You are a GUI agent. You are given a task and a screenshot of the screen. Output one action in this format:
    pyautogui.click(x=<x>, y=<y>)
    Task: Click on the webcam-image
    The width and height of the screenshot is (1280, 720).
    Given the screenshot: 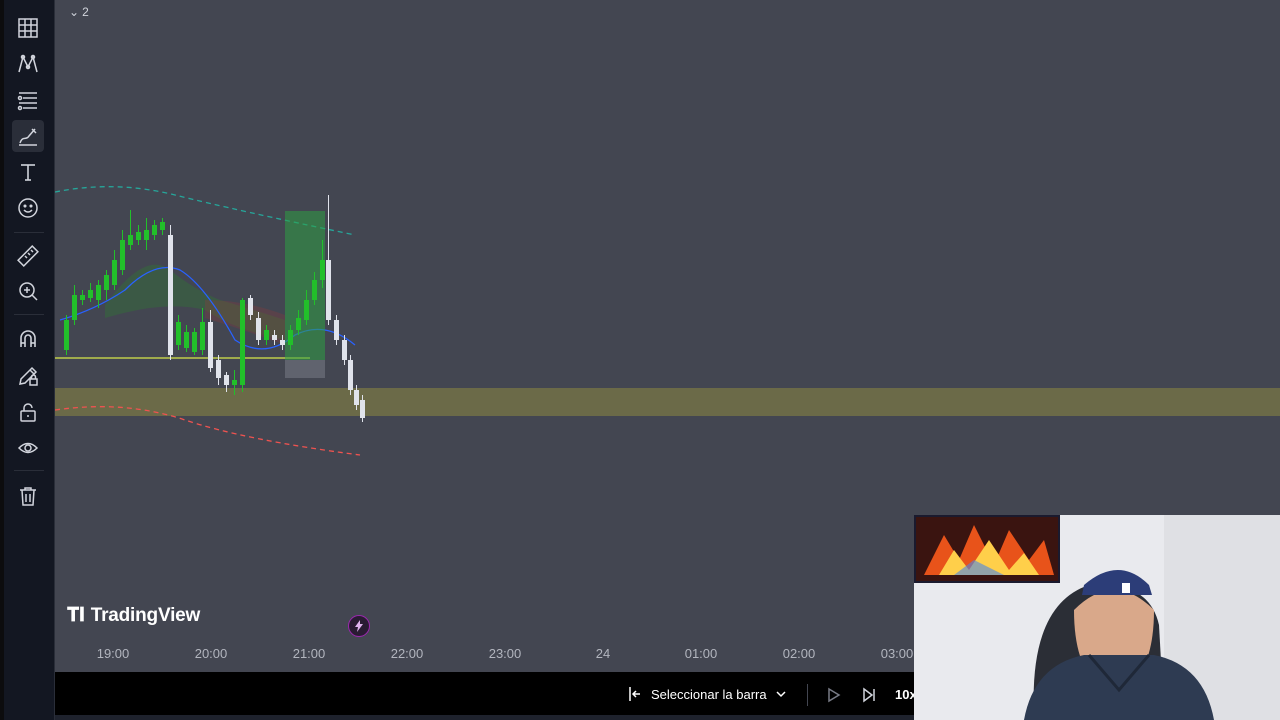 What is the action you would take?
    pyautogui.click(x=1097, y=617)
    